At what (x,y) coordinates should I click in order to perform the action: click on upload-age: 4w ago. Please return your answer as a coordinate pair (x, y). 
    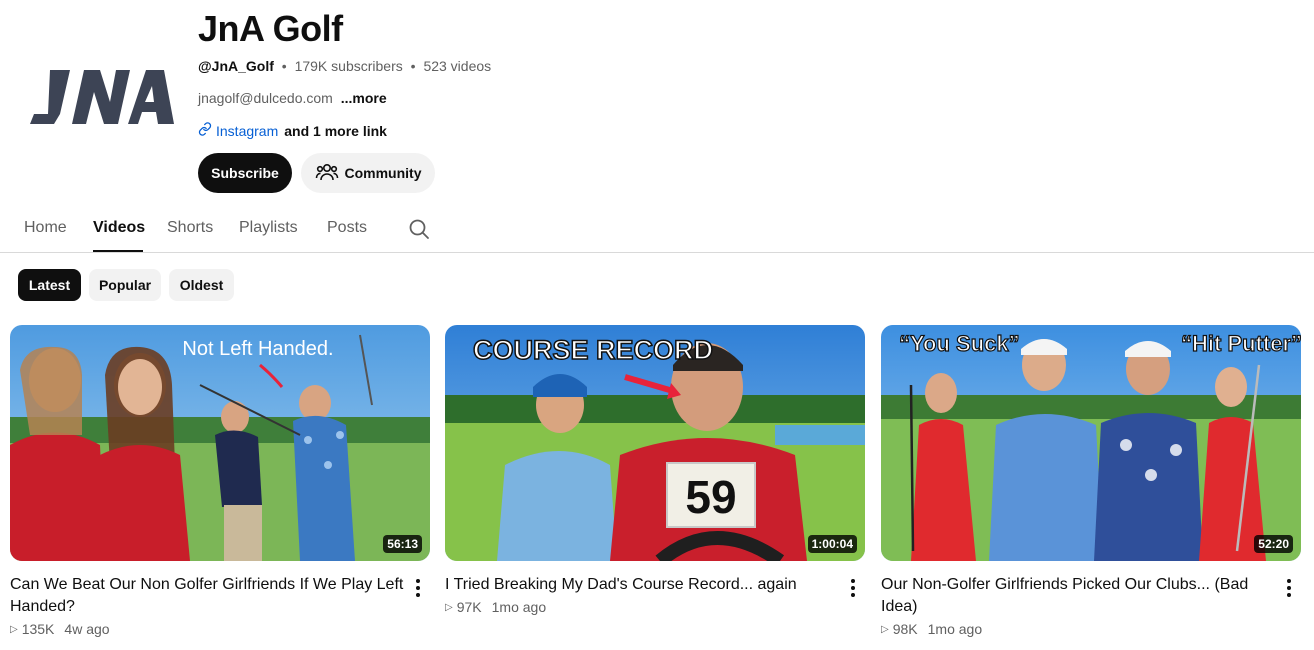
    Looking at the image, I should click on (87, 629).